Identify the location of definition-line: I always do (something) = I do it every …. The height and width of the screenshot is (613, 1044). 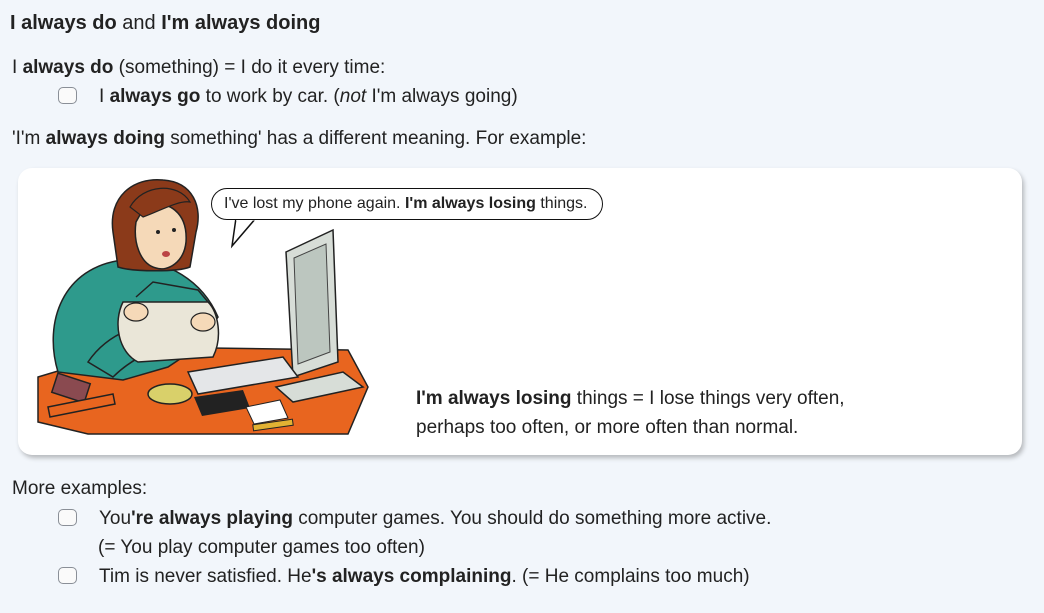
(199, 67).